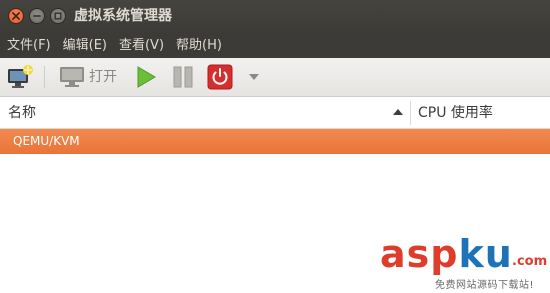 The image size is (550, 293). I want to click on title-bar: 虚拟系统管理器, so click(275, 16).